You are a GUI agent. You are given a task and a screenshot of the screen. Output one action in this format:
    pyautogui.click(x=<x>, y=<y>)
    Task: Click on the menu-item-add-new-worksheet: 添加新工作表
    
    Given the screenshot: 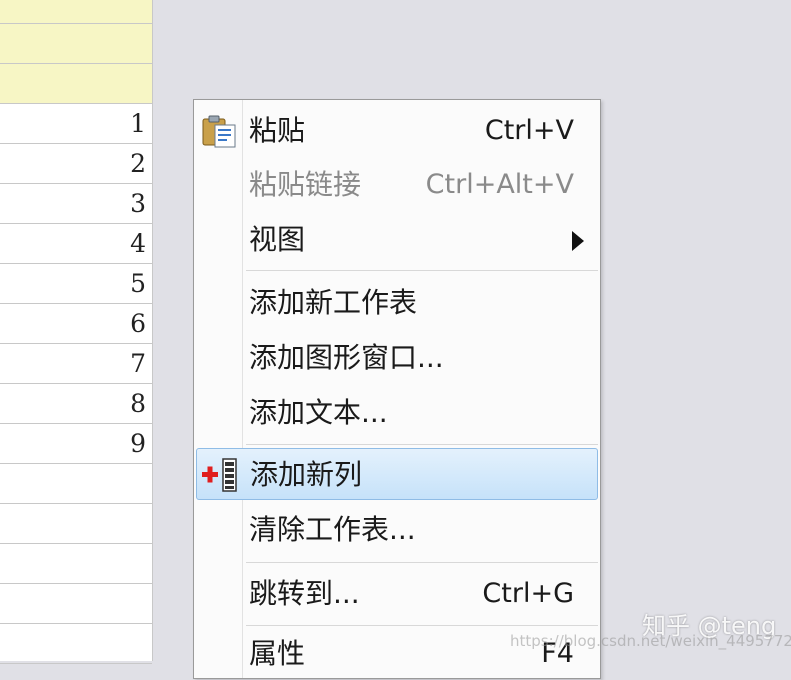 What is the action you would take?
    pyautogui.click(x=397, y=303)
    